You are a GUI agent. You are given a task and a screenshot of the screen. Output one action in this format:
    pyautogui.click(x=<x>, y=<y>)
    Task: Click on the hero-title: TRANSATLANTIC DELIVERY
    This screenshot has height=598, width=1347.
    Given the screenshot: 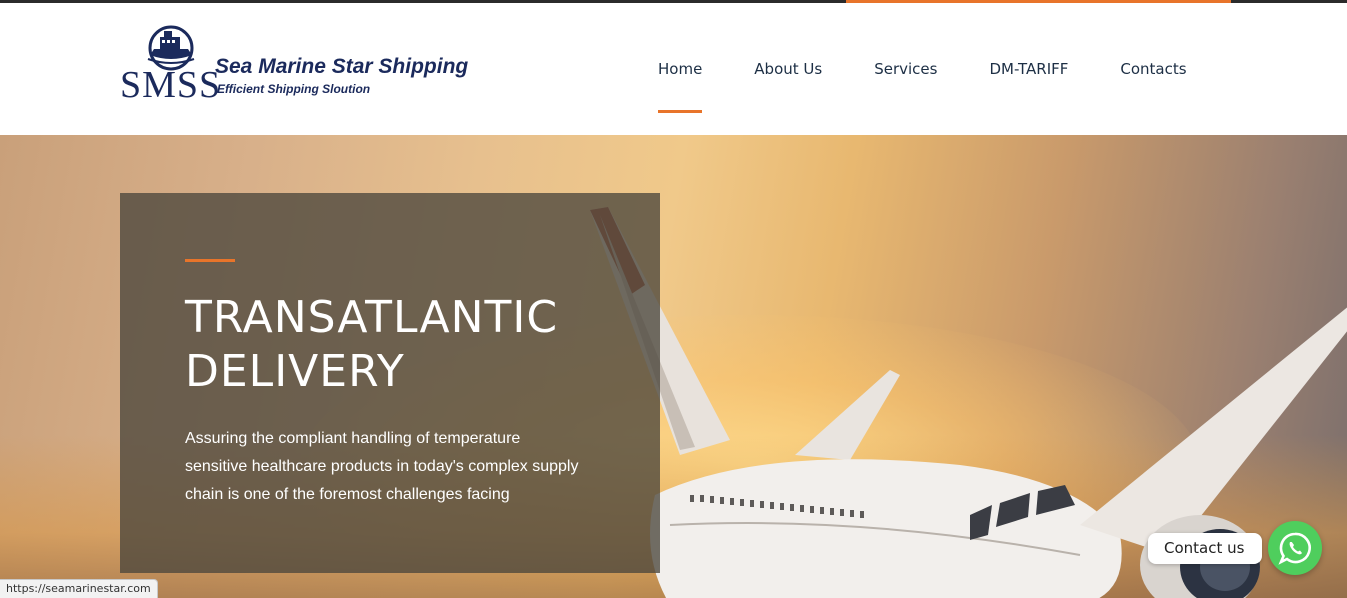 What is the action you would take?
    pyautogui.click(x=415, y=345)
    